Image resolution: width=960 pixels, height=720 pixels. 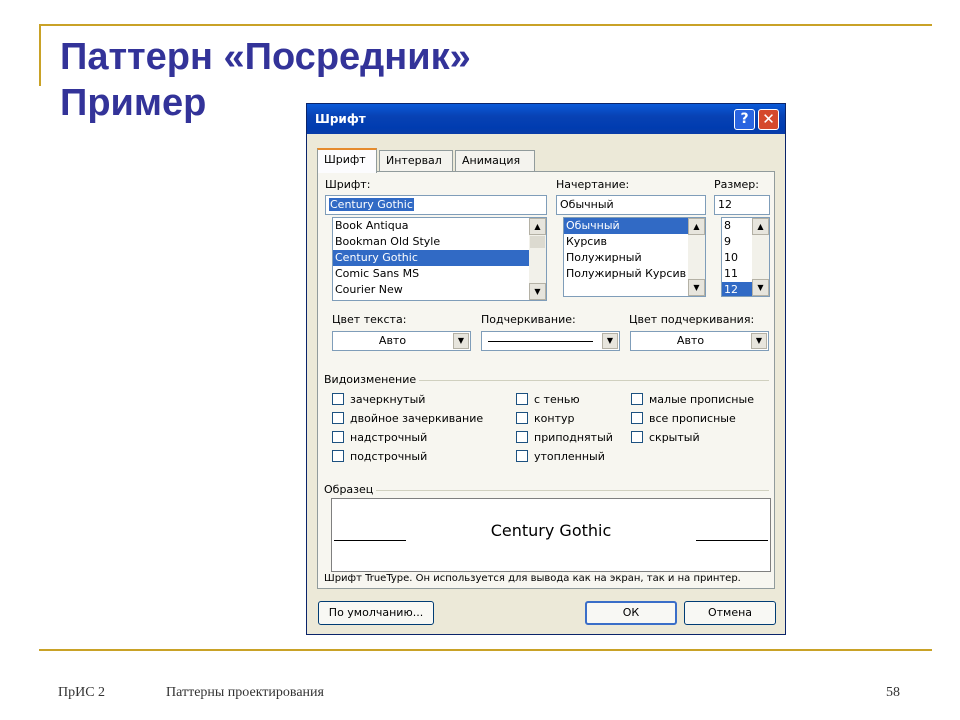 What do you see at coordinates (82, 692) in the screenshot?
I see `footer-course: ПрИС 2` at bounding box center [82, 692].